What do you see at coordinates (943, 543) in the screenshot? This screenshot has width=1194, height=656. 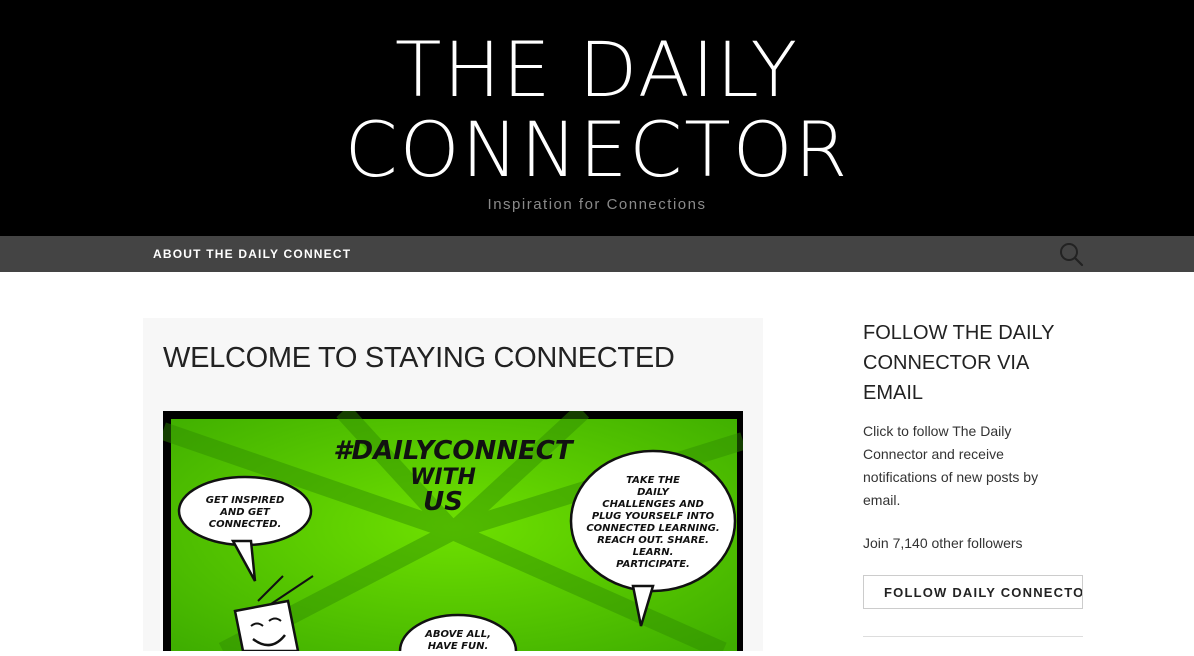 I see `followers-count: Join 7,140 other followers` at bounding box center [943, 543].